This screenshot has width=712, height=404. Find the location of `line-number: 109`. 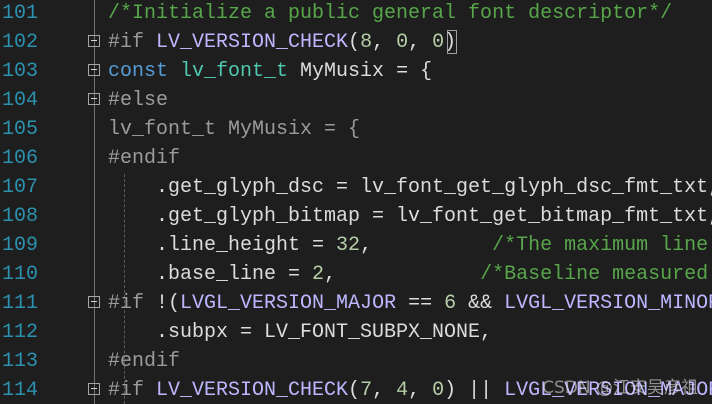

line-number: 109 is located at coordinates (19, 245).